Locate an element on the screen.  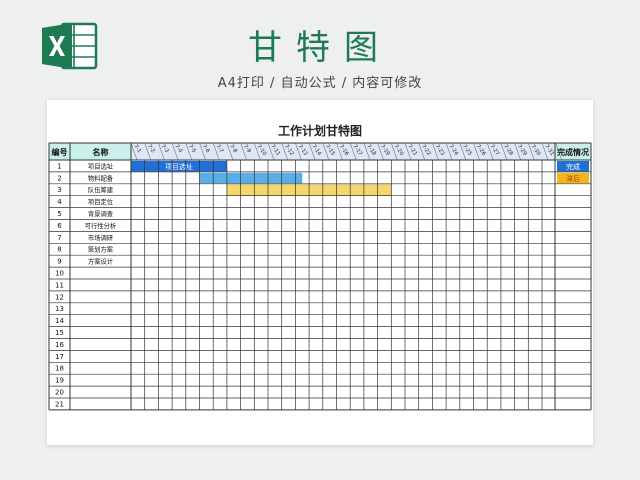
row-number: 6 is located at coordinates (59, 226).